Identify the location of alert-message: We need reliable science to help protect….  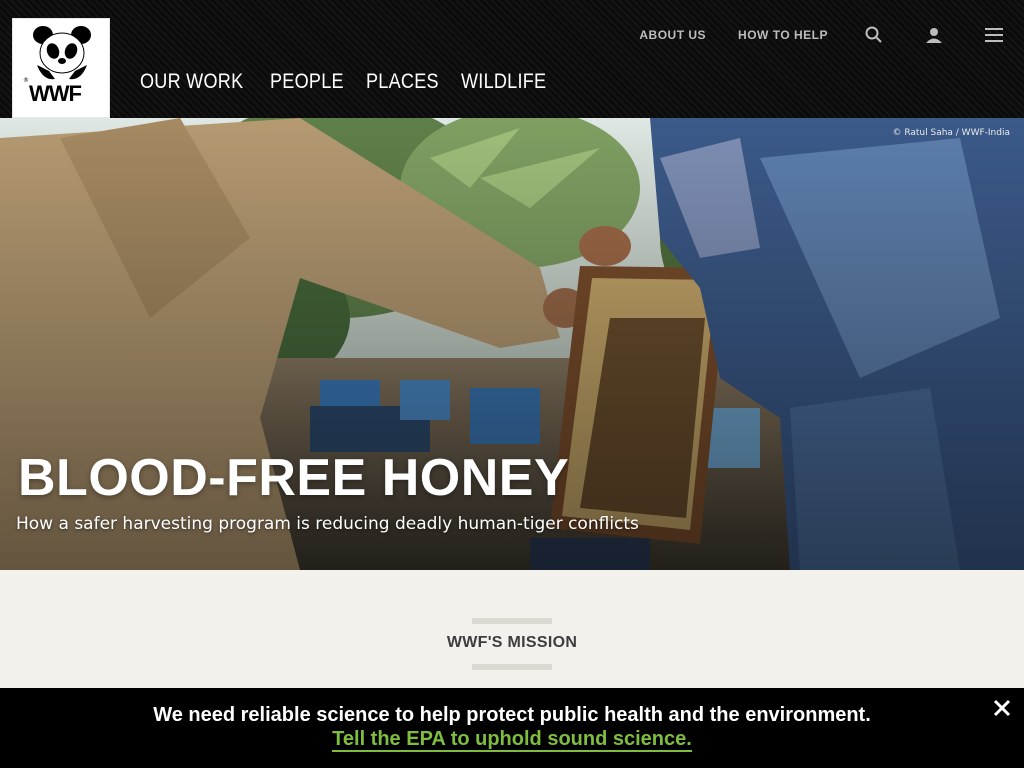
(512, 715).